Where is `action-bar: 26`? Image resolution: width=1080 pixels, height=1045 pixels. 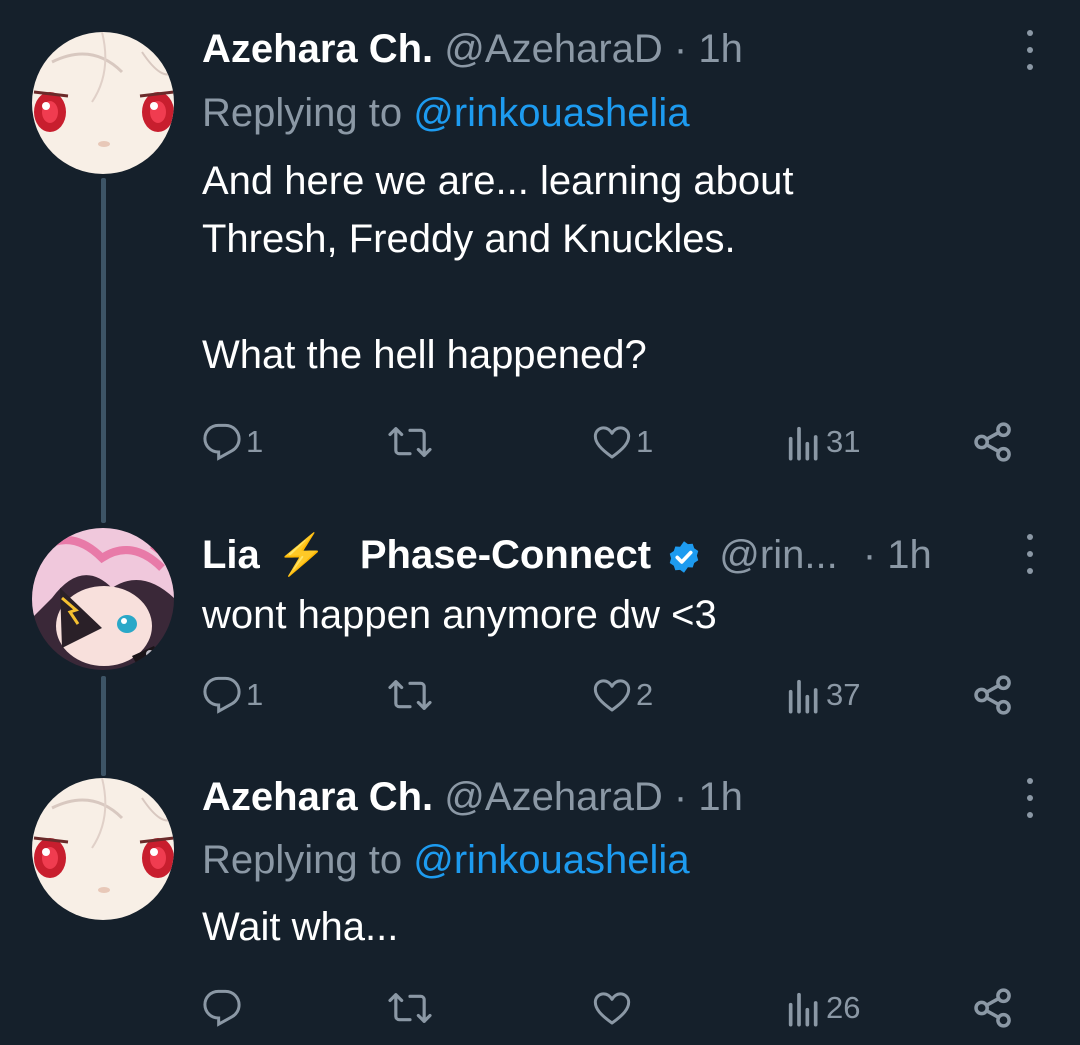
action-bar: 26 is located at coordinates (610, 1008).